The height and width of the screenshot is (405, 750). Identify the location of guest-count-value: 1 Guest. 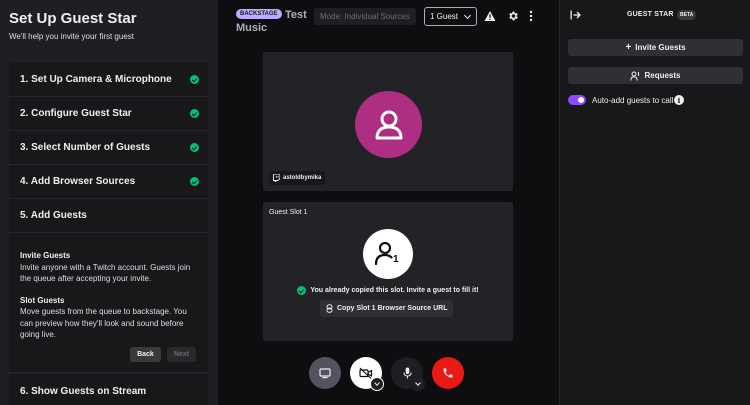
(444, 16).